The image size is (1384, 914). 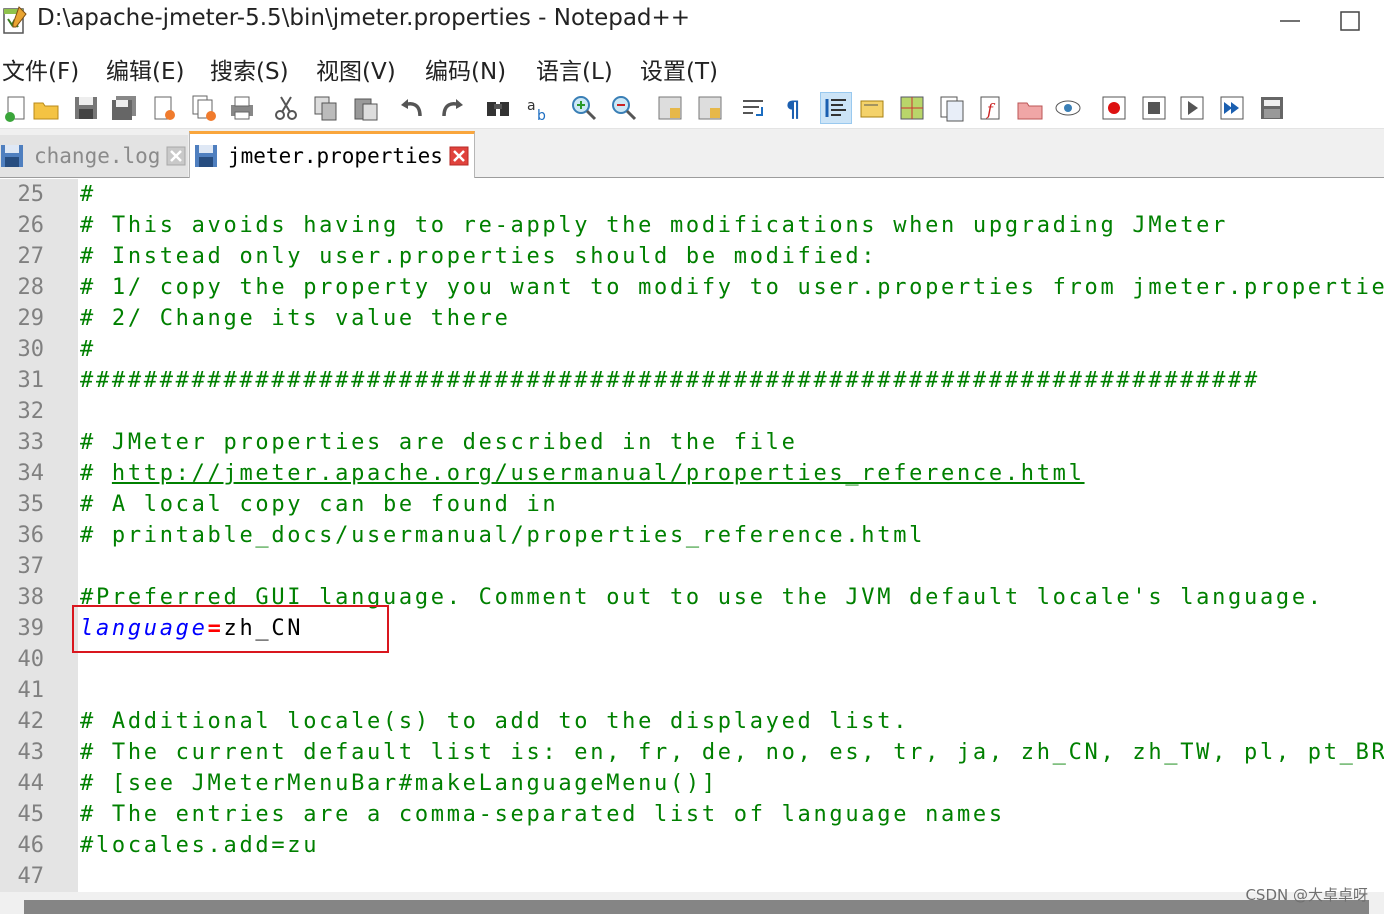 What do you see at coordinates (31, 256) in the screenshot?
I see `line-number: 27` at bounding box center [31, 256].